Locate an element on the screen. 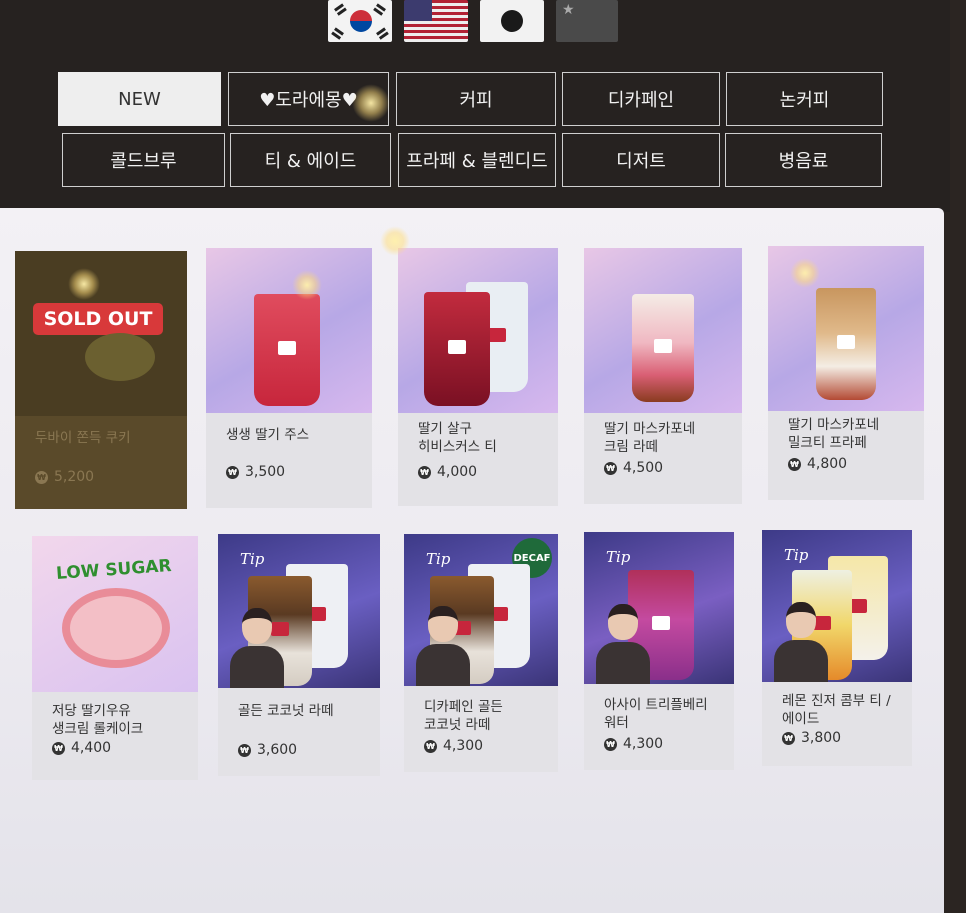 This screenshot has height=913, width=966. product-card: Tip 레몬 진저 콤부 티 / 에이드 ₩3,800 is located at coordinates (837, 648).